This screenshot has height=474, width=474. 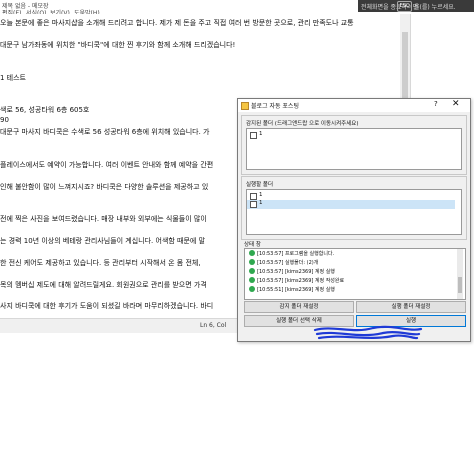 What do you see at coordinates (460, 274) in the screenshot?
I see `log-scrollbar` at bounding box center [460, 274].